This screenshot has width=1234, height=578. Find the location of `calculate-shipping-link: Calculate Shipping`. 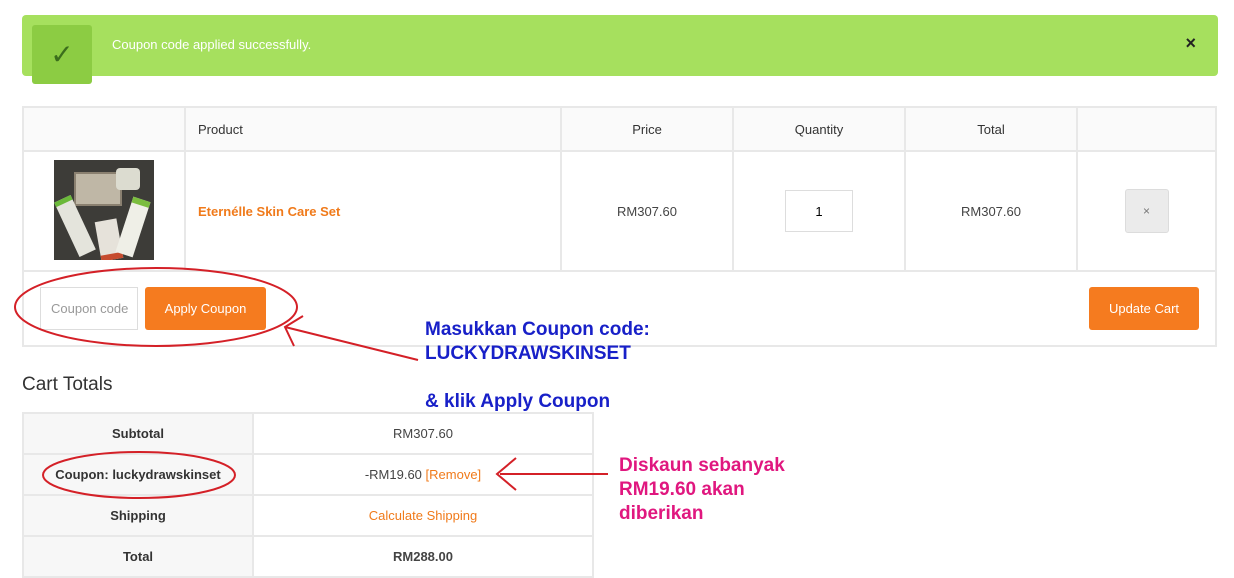

calculate-shipping-link: Calculate Shipping is located at coordinates (423, 515).